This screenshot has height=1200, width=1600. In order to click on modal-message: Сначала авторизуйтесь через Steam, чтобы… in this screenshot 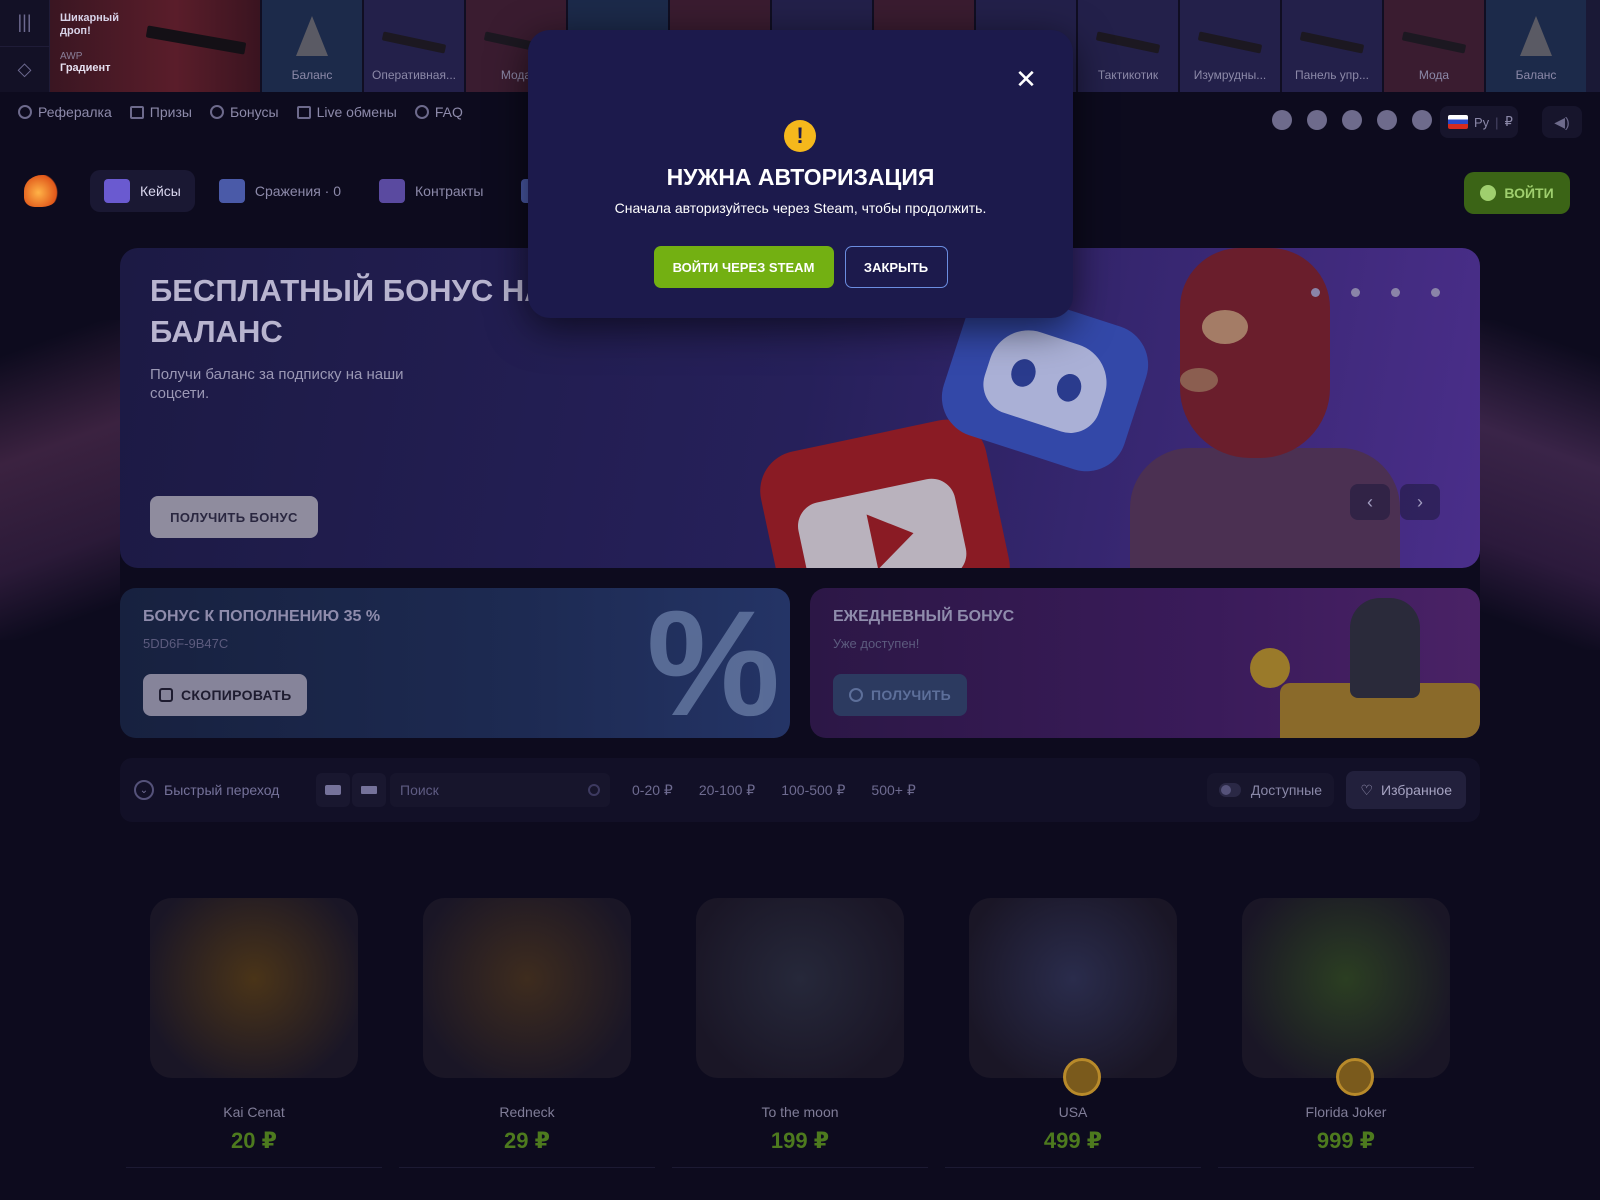, I will do `click(800, 208)`.